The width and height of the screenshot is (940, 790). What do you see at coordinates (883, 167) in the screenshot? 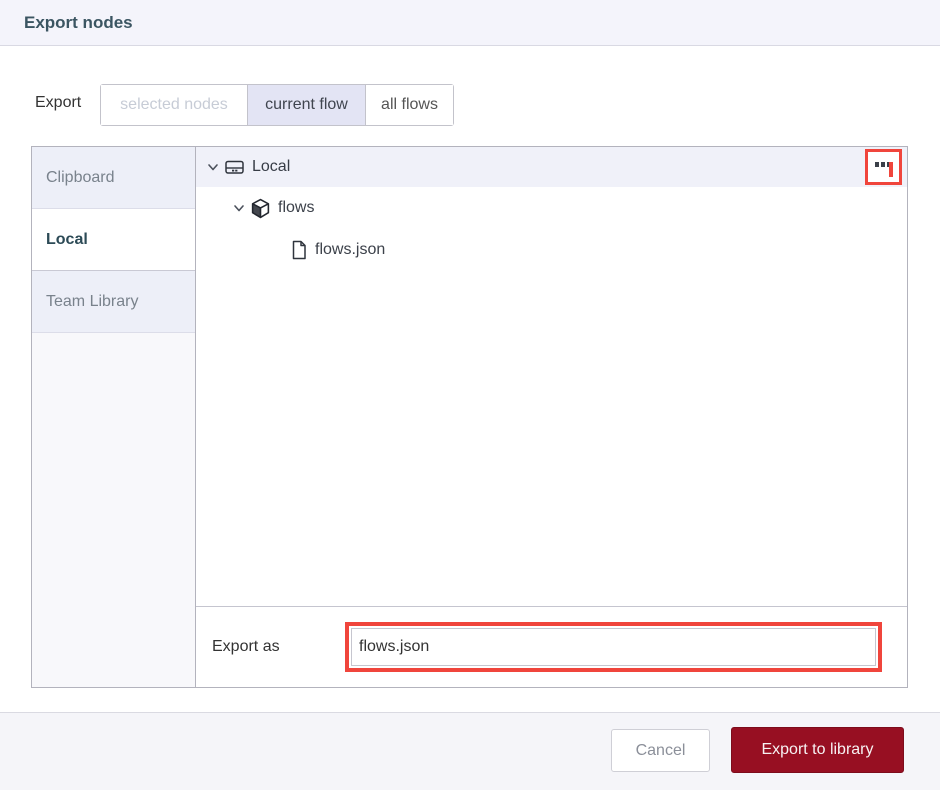
I see `library-menu-button` at bounding box center [883, 167].